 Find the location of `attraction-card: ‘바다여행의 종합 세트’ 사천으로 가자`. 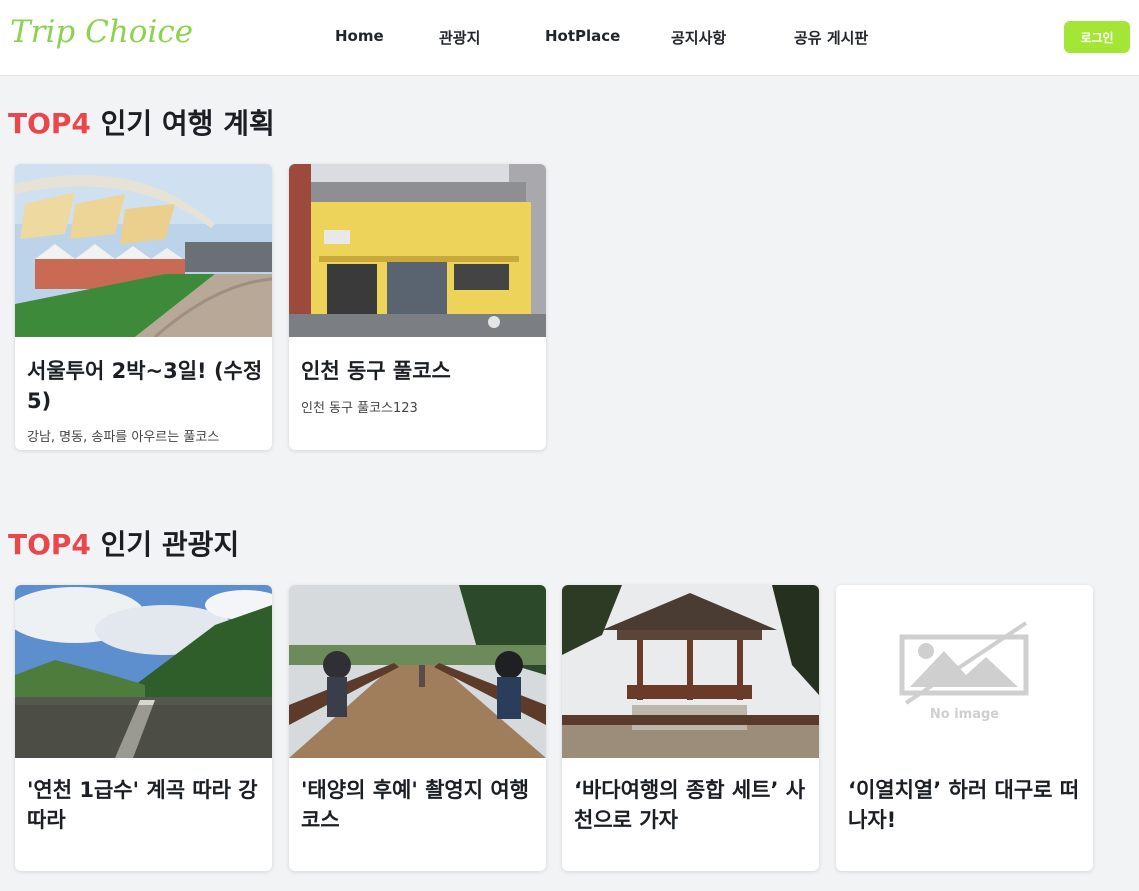

attraction-card: ‘바다여행의 종합 세트’ 사천으로 가자 is located at coordinates (690, 728).